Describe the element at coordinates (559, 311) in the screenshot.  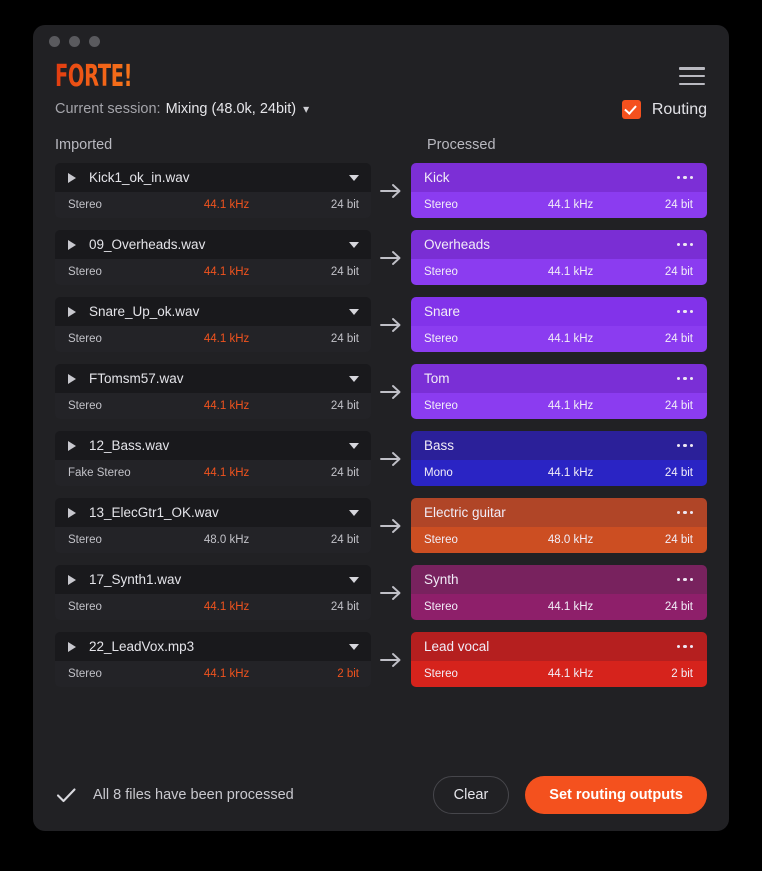
I see `processed-track-header: Snare` at that location.